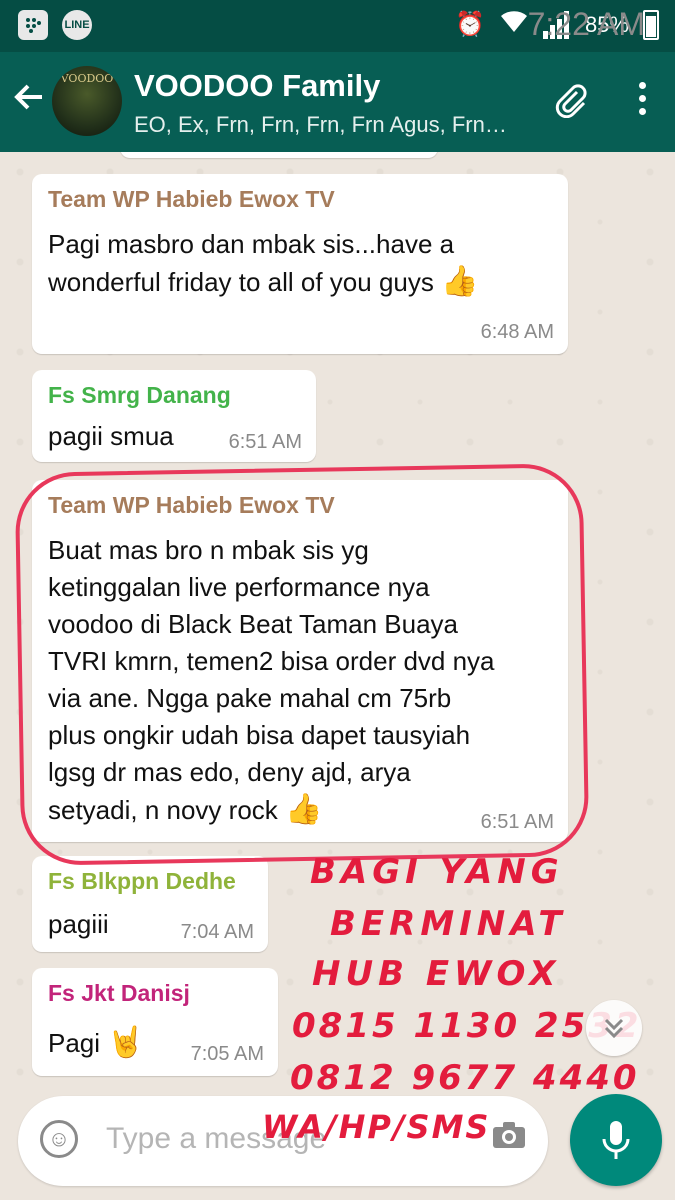 The image size is (675, 1200). What do you see at coordinates (514, 24) in the screenshot?
I see `wifi-icon` at bounding box center [514, 24].